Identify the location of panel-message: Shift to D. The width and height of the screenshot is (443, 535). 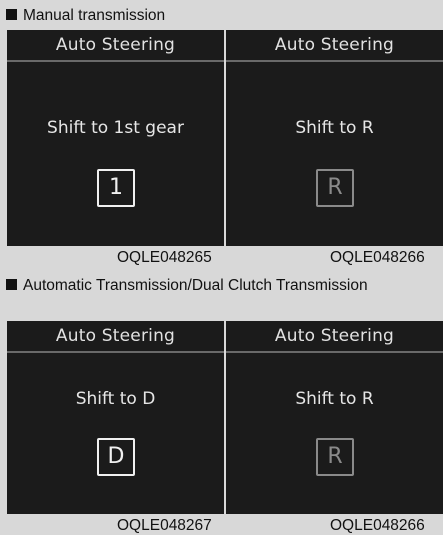
(115, 399).